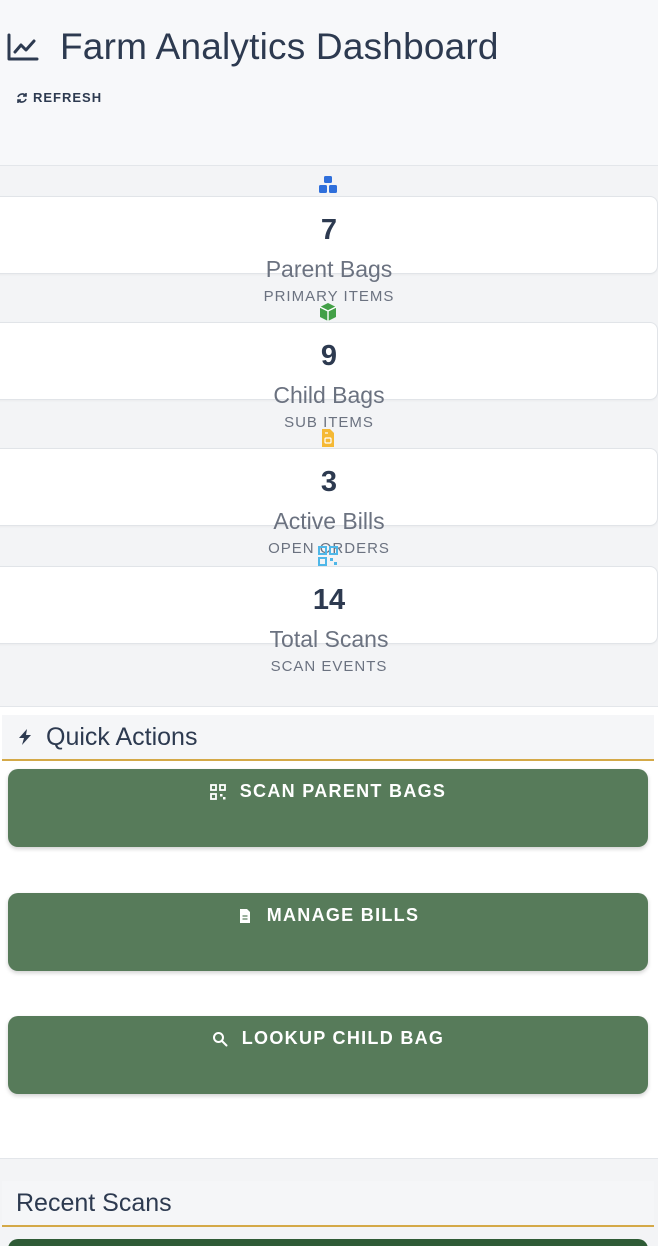 This screenshot has height=1246, width=658. I want to click on refresh-icon, so click(22, 97).